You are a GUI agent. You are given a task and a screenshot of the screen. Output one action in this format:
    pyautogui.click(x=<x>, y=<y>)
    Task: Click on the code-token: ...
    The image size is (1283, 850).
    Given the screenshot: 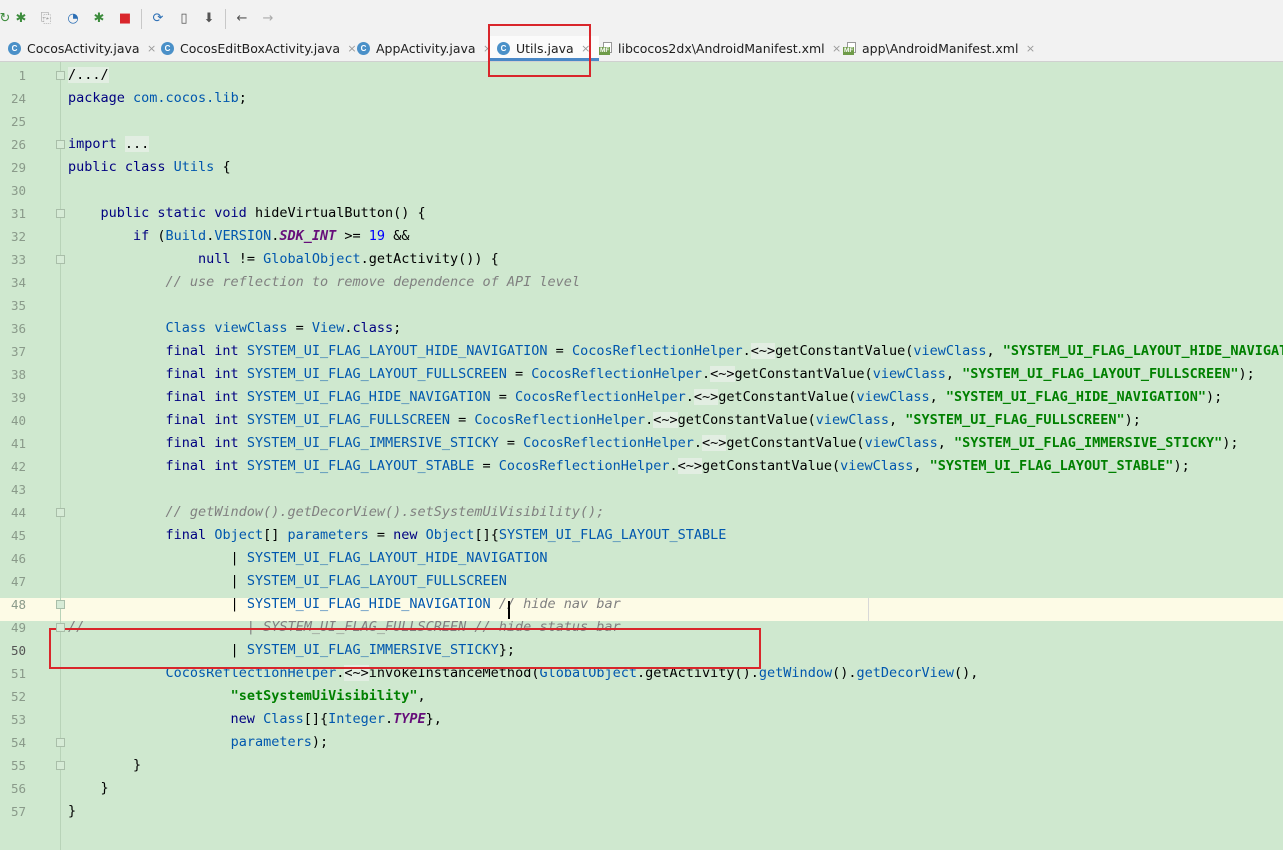 What is the action you would take?
    pyautogui.click(x=137, y=144)
    